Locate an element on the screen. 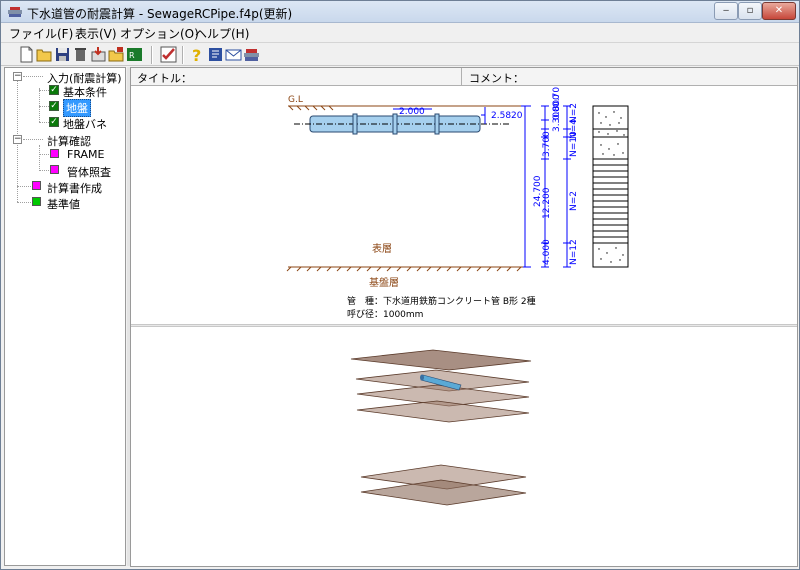 This screenshot has height=570, width=800. tree-node-report: 計算書作成 is located at coordinates (74, 188).